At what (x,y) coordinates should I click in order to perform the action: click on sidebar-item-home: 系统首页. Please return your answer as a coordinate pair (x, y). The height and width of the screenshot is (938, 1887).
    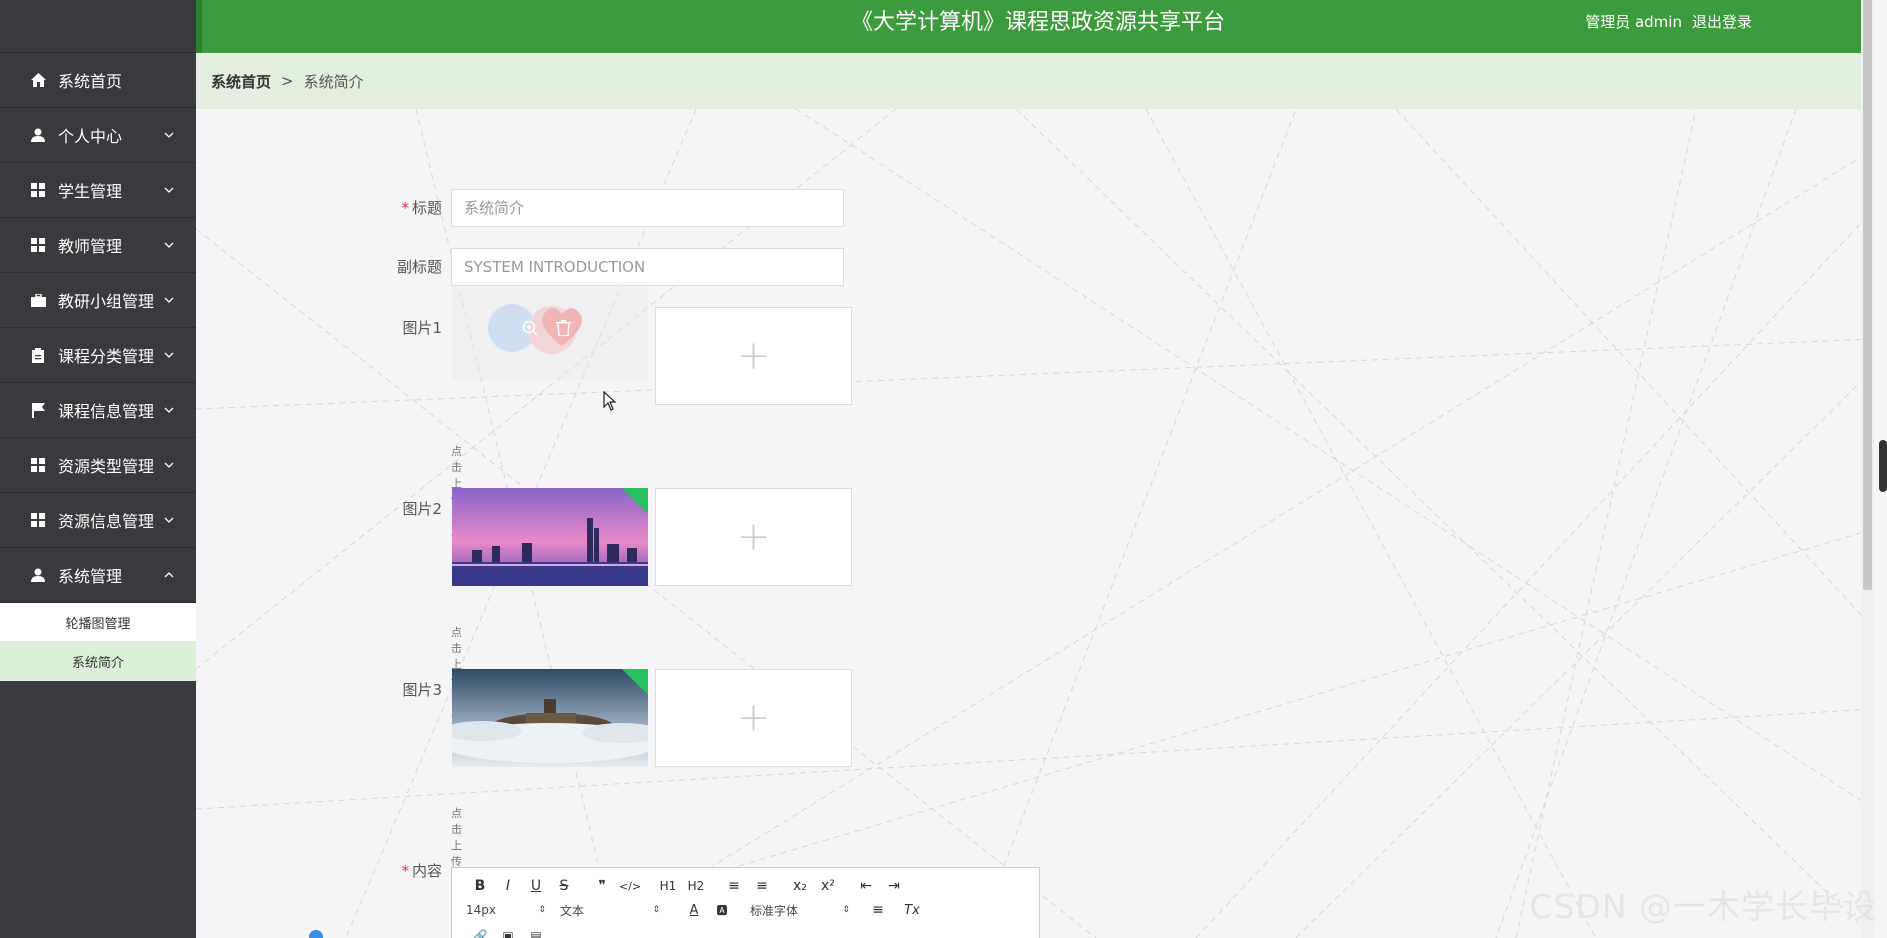
    Looking at the image, I should click on (98, 80).